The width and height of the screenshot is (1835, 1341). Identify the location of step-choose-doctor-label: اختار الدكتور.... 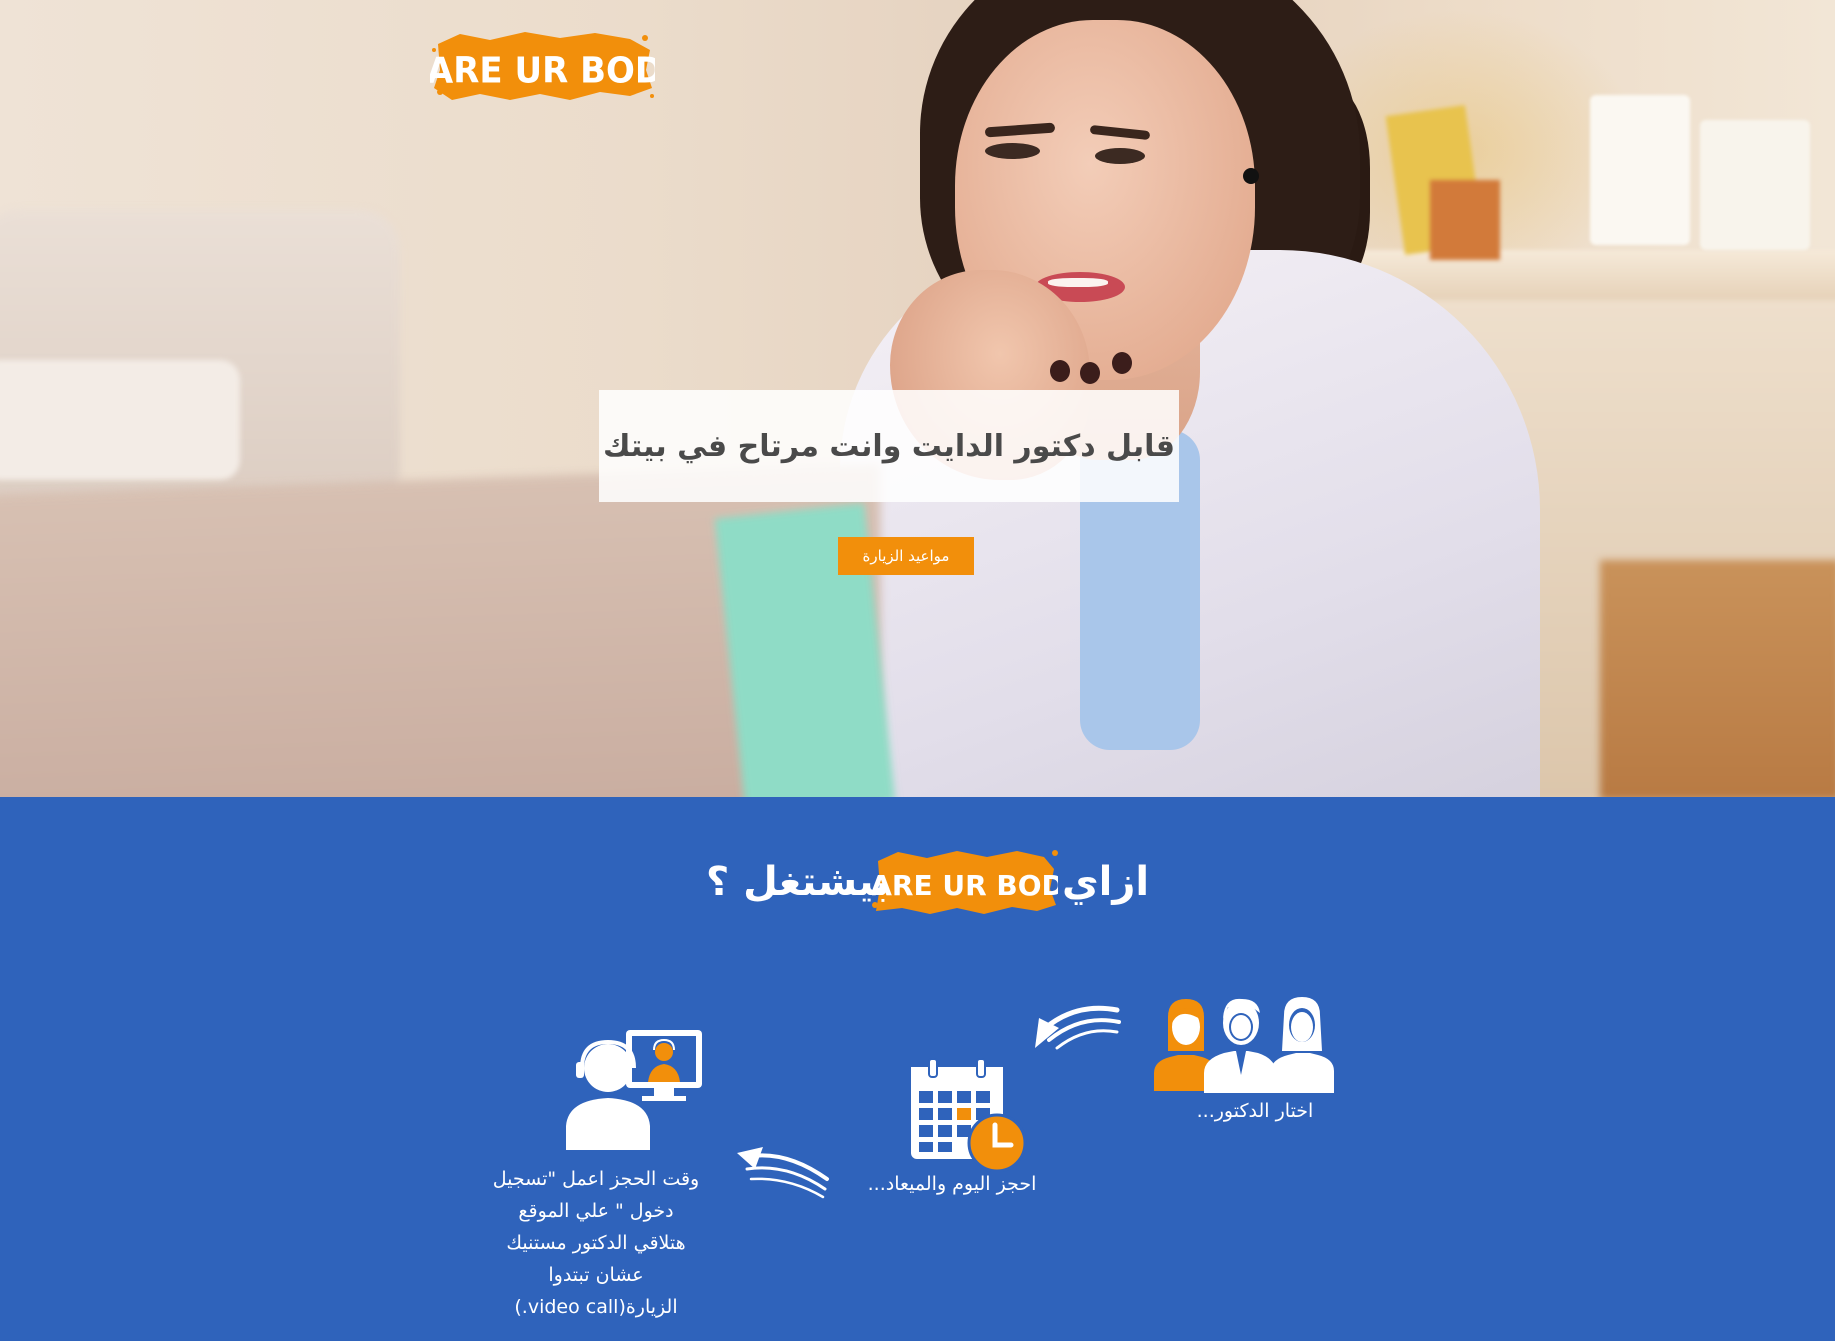
(1255, 1111).